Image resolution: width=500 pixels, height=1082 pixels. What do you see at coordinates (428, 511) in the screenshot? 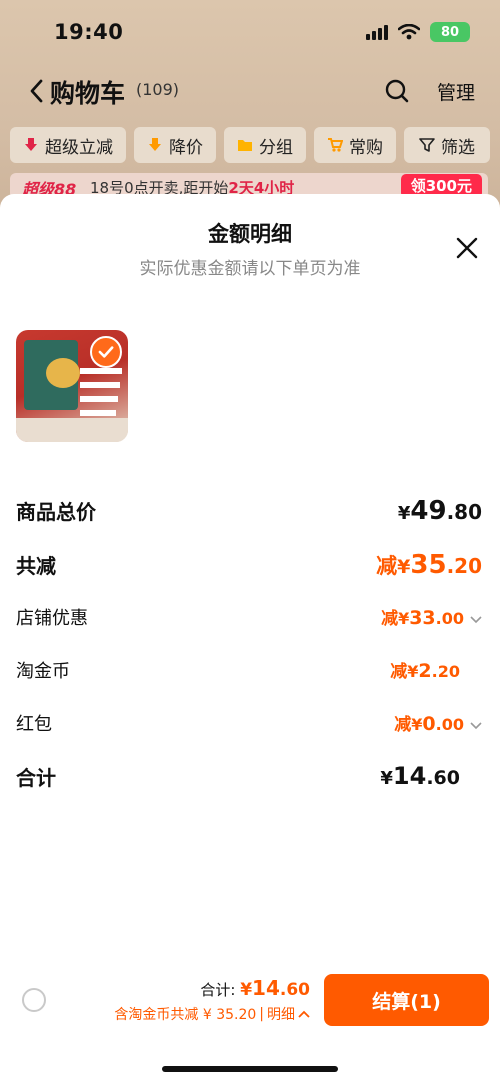
I see `value-integer: 49` at bounding box center [428, 511].